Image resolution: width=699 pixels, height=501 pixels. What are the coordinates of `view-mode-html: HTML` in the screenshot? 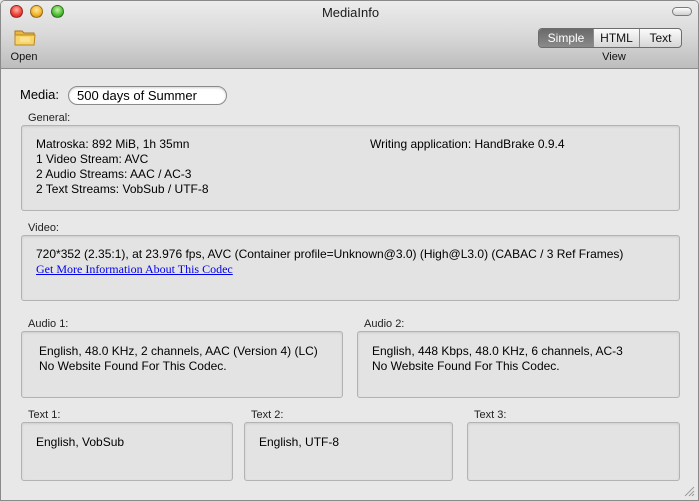 It's located at (616, 38).